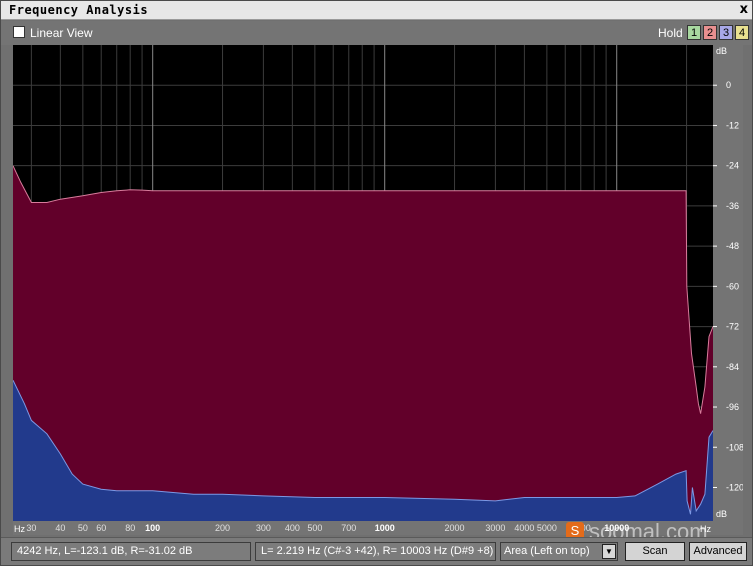 The height and width of the screenshot is (566, 753). I want to click on x-tick-label: 50, so click(83, 528).